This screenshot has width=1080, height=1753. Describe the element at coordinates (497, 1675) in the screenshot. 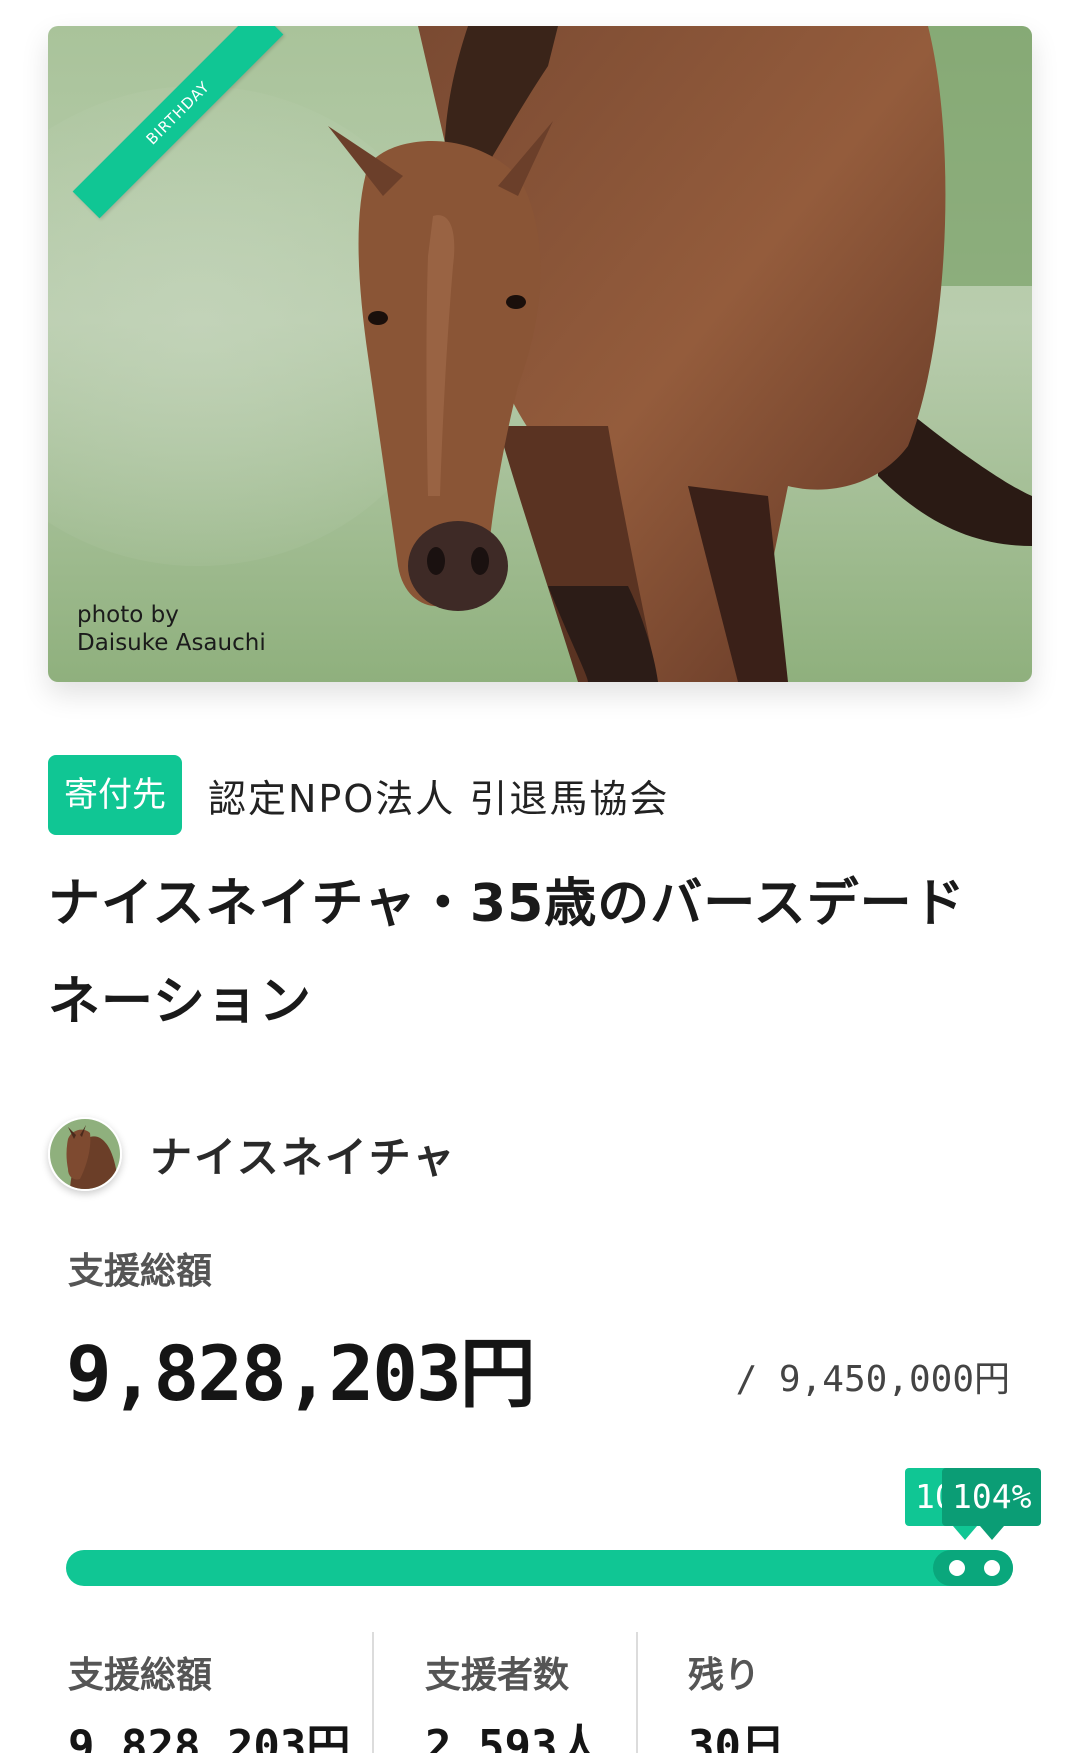

I see `stat-label: 支援者数` at that location.